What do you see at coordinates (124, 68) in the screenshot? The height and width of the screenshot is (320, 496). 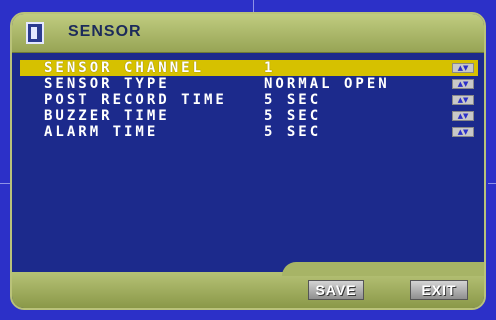 I see `setting-label: SENSOR CHANNEL` at bounding box center [124, 68].